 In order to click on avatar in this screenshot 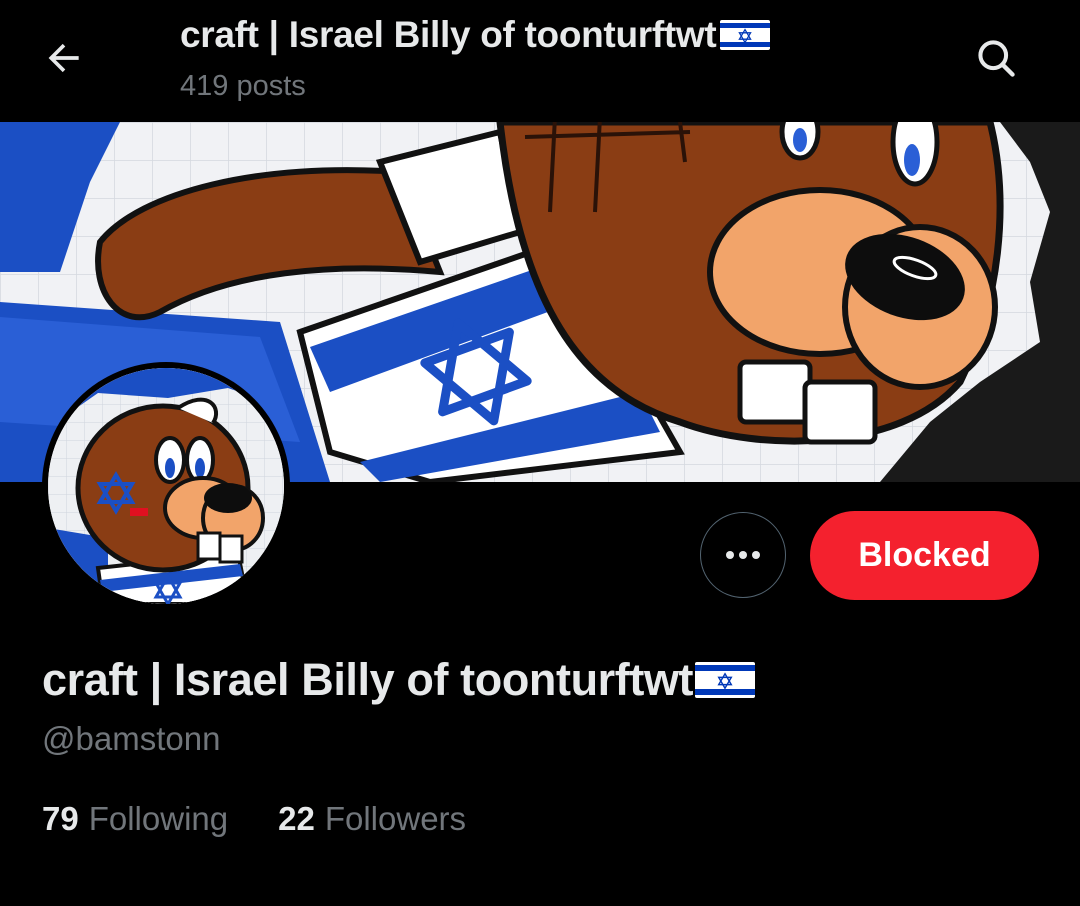, I will do `click(166, 486)`.